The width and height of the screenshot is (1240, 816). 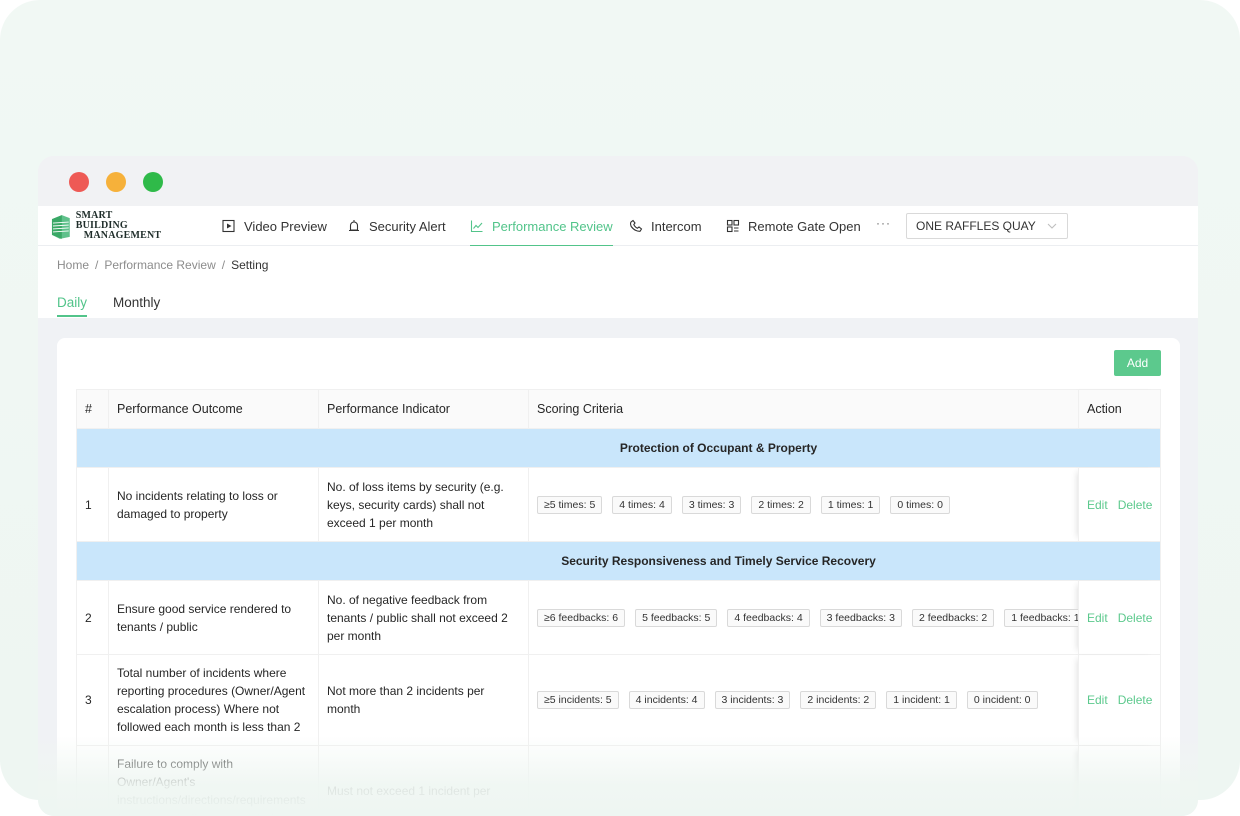 I want to click on breadcrumb-current: Setting, so click(x=250, y=265).